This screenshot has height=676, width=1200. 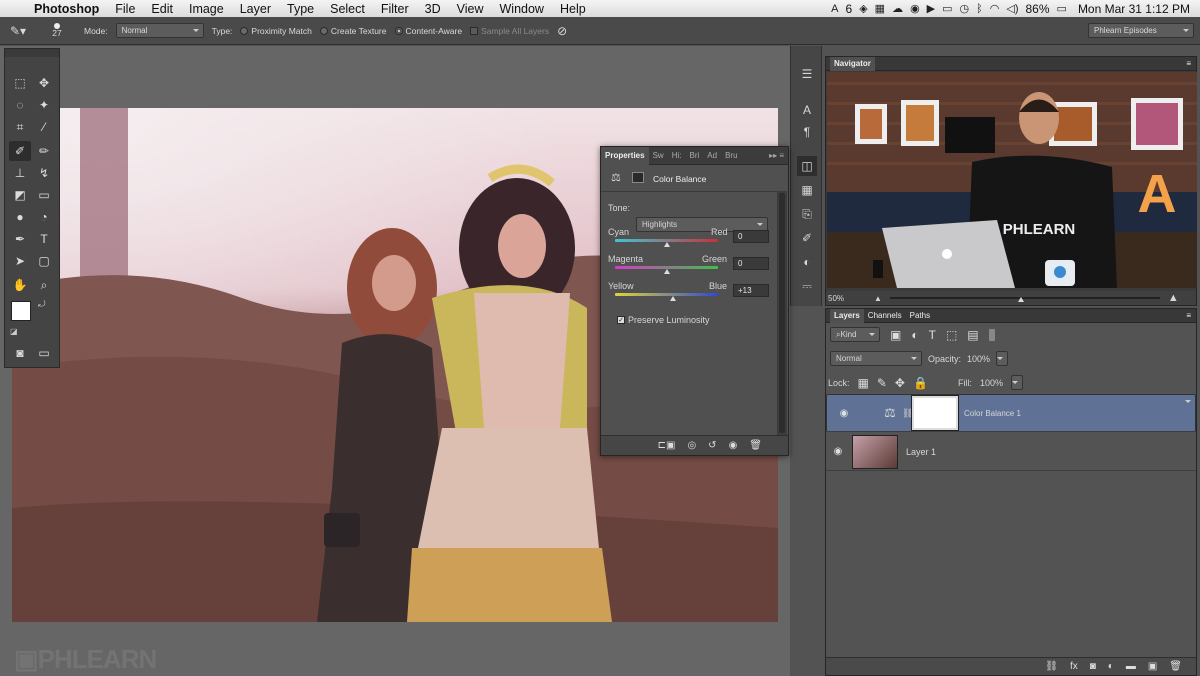 What do you see at coordinates (14, 331) in the screenshot?
I see `default-colors-icon: ◪` at bounding box center [14, 331].